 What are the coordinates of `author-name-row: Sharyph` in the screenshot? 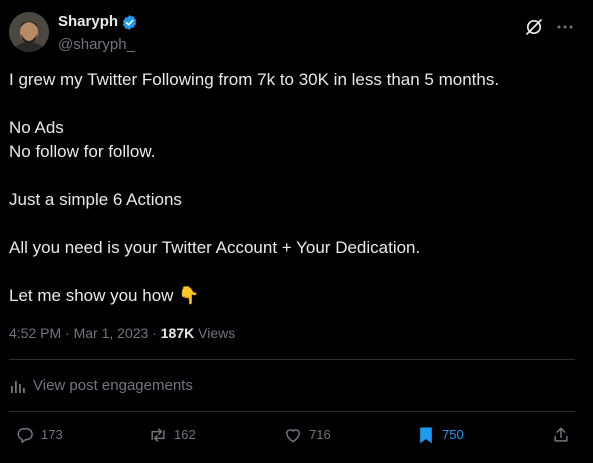 It's located at (98, 22).